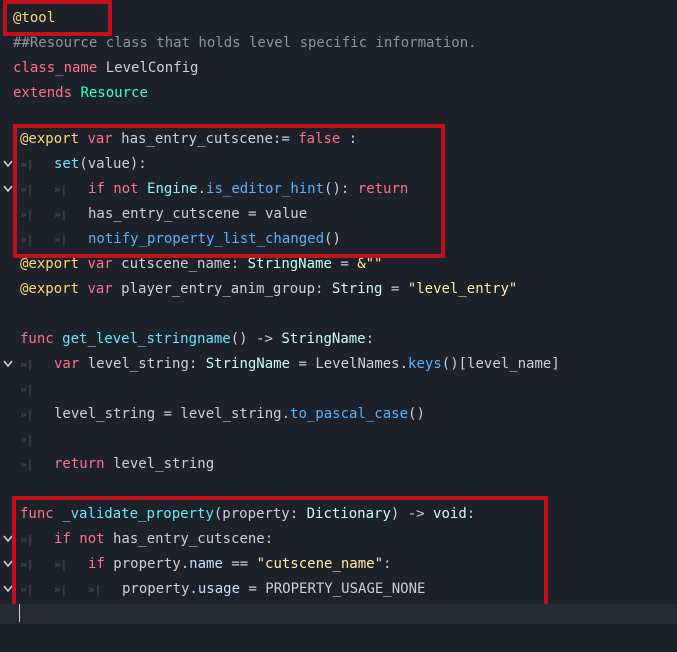  What do you see at coordinates (239, 564) in the screenshot?
I see `code-token: ==` at bounding box center [239, 564].